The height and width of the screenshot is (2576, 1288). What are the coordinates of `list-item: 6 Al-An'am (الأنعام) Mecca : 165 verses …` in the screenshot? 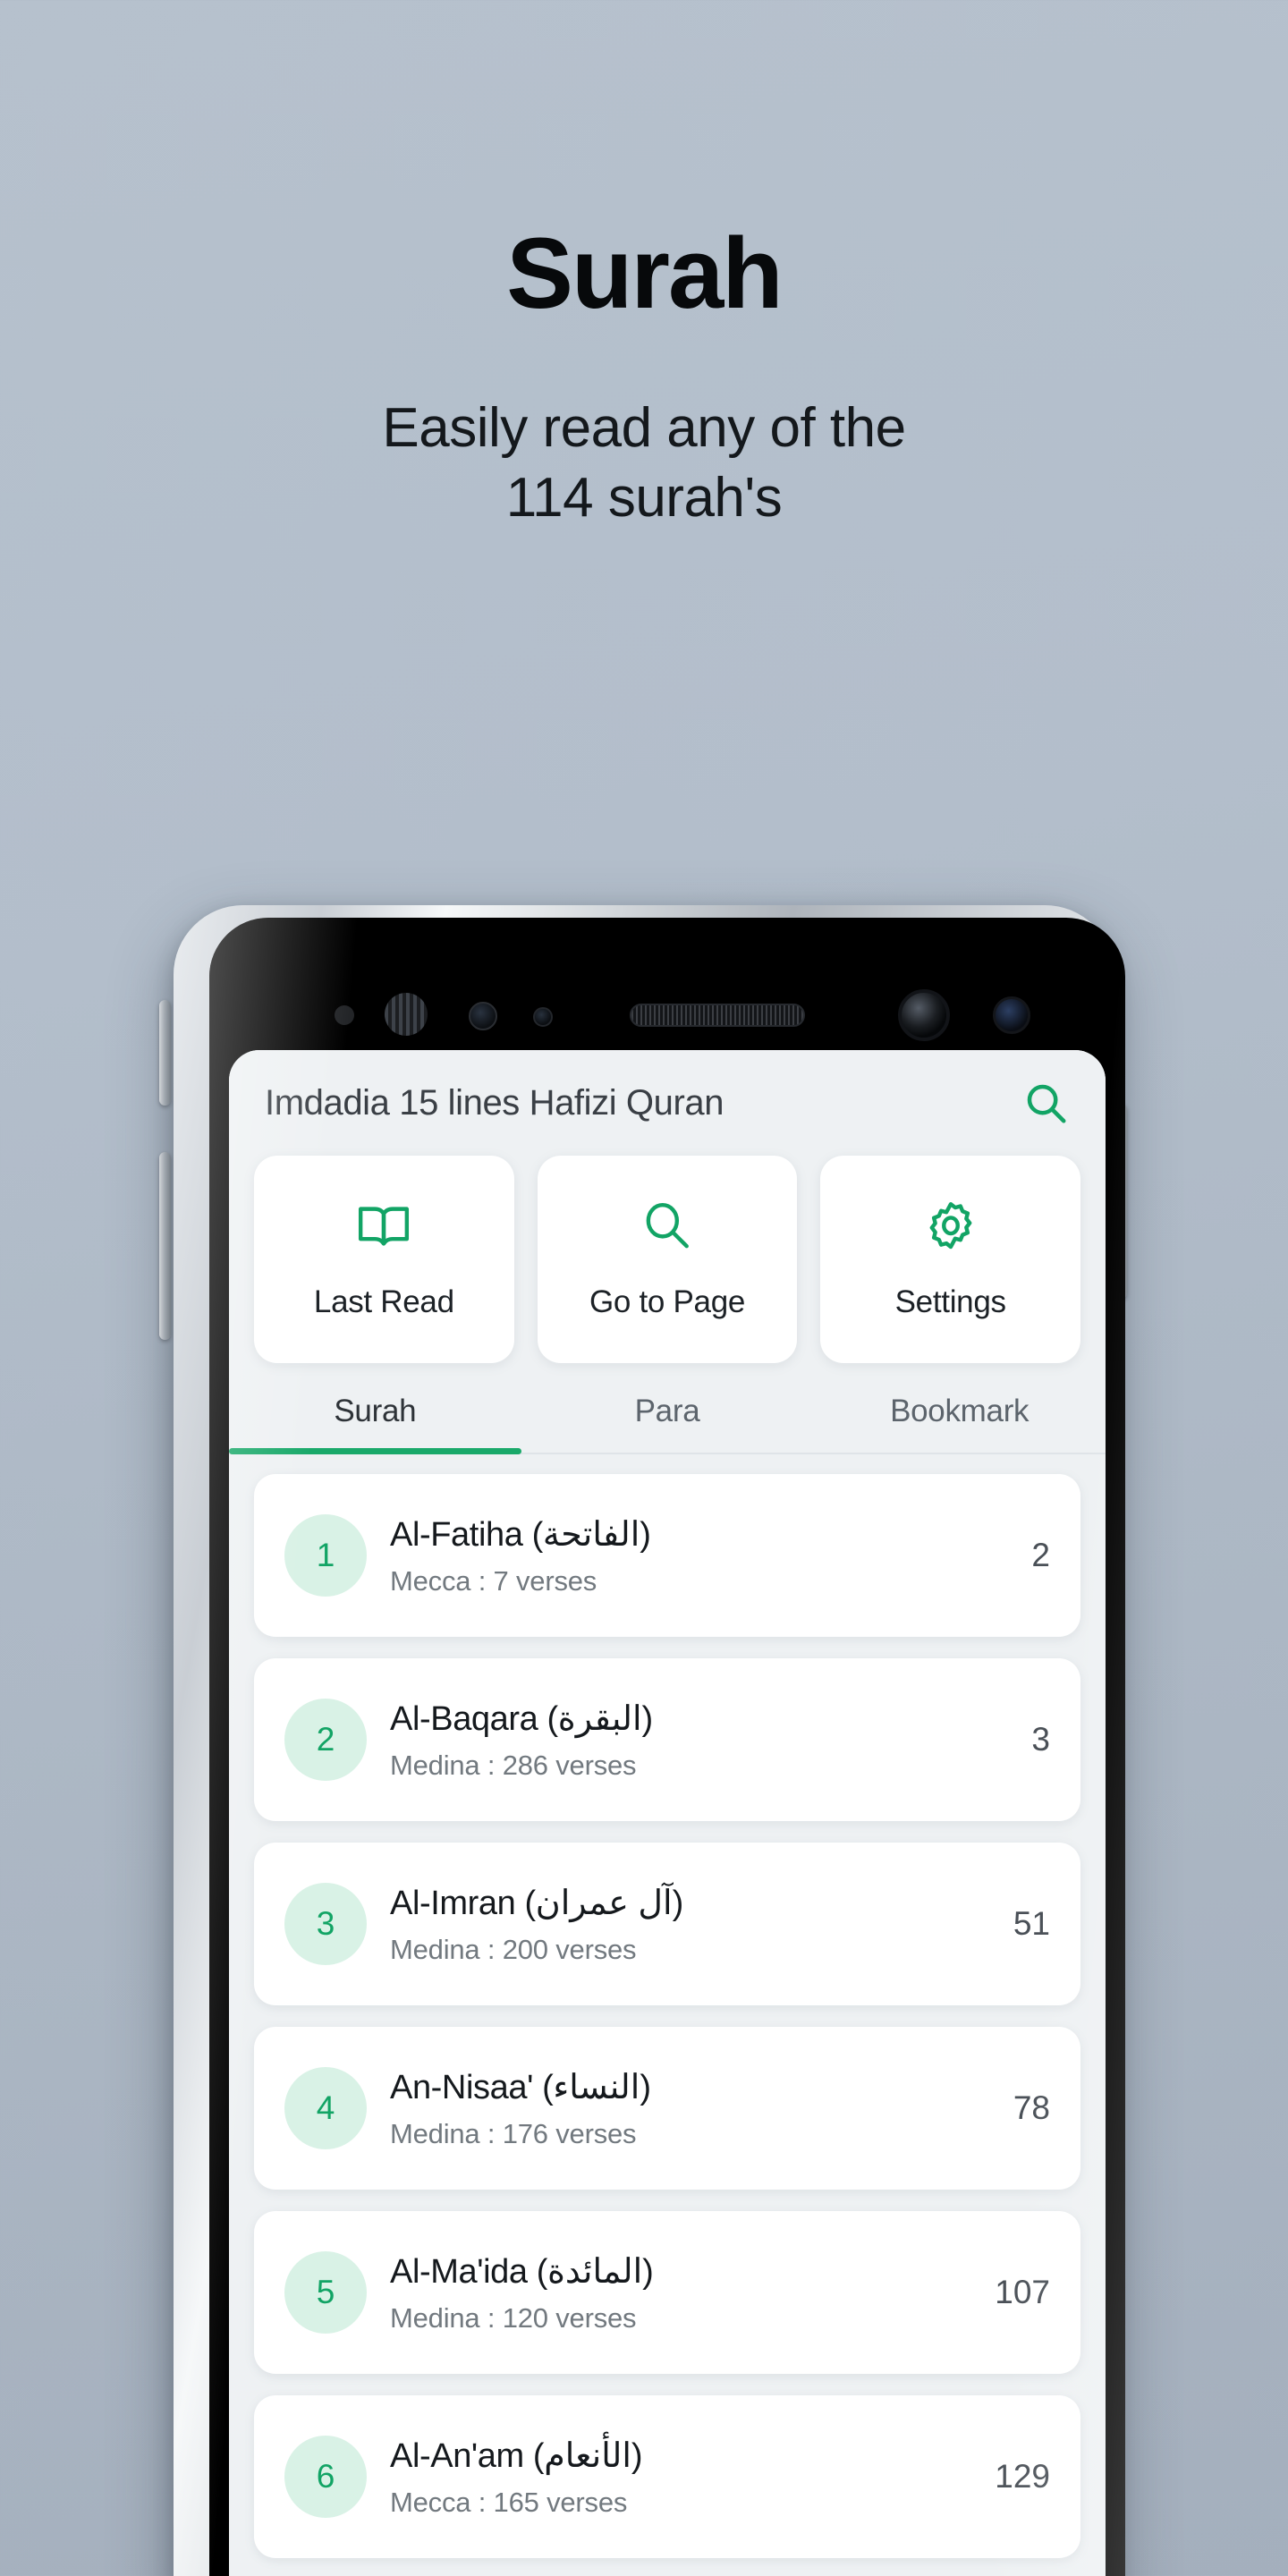 It's located at (667, 2476).